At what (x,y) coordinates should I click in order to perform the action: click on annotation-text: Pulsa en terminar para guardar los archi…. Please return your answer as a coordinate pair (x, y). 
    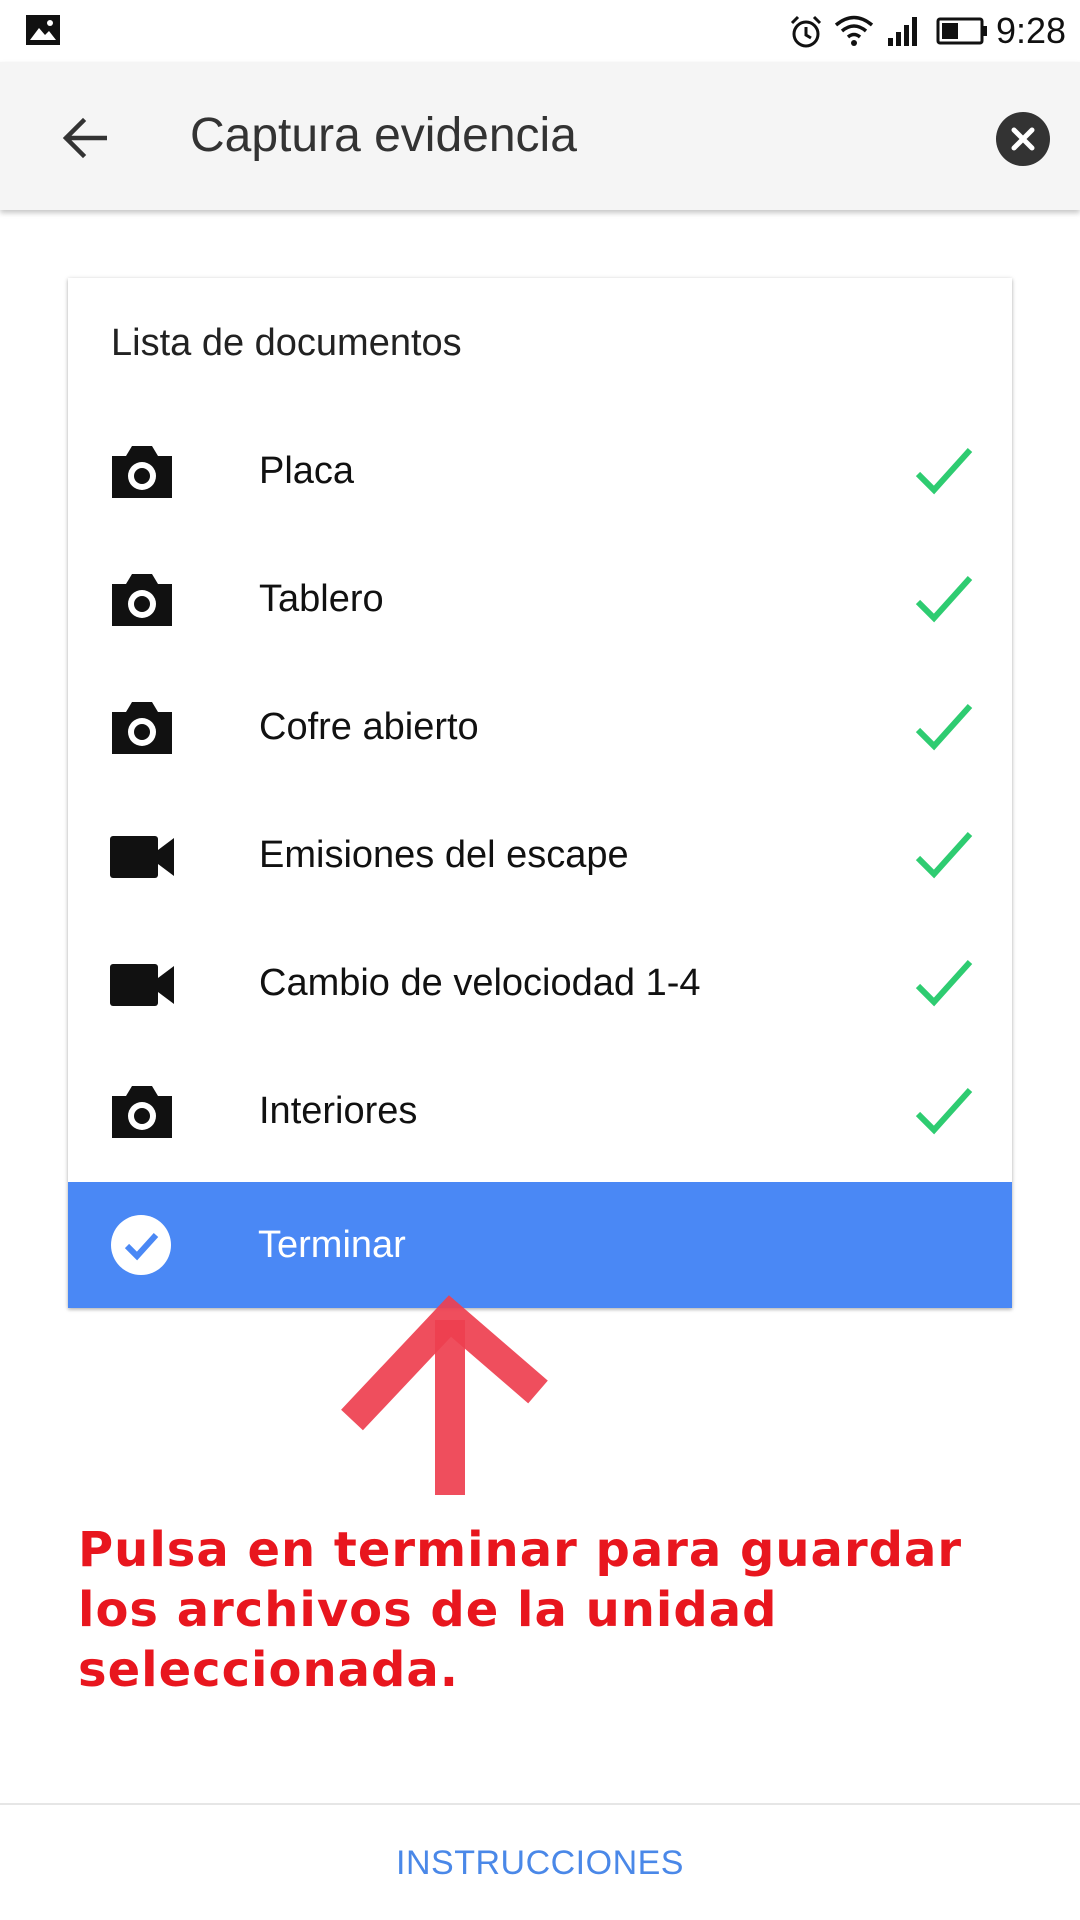
    Looking at the image, I should click on (520, 1610).